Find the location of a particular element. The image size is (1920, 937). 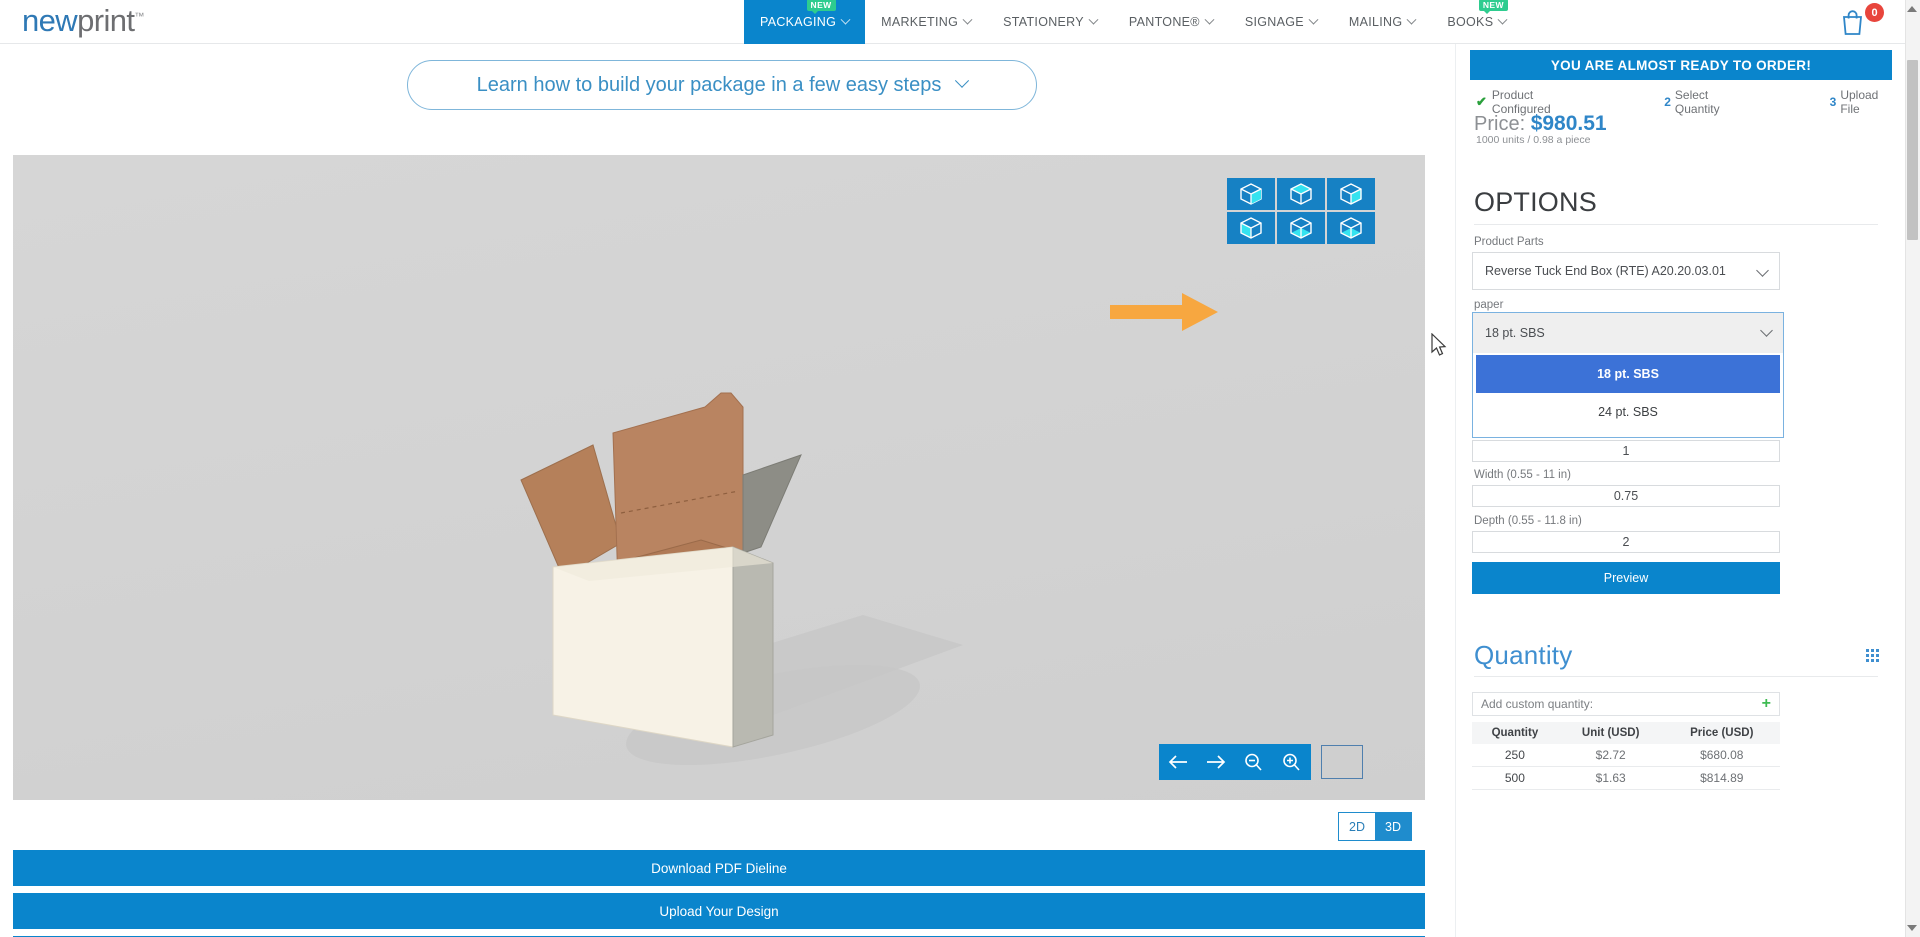

fullscreen-box-icon is located at coordinates (1342, 762).